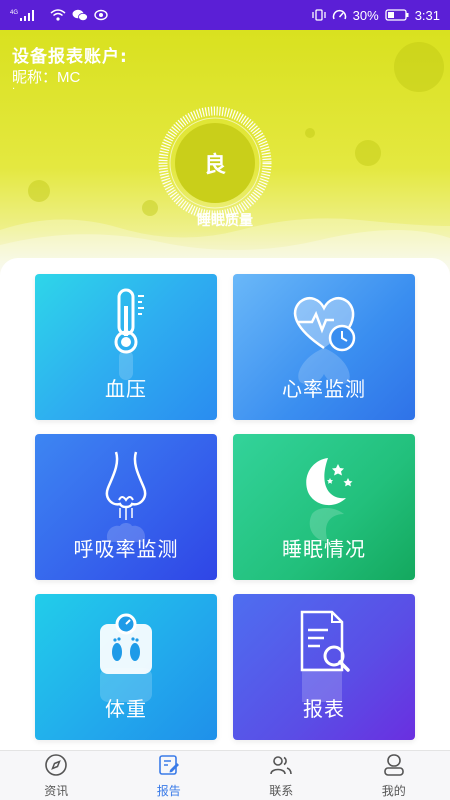 The height and width of the screenshot is (800, 450). Describe the element at coordinates (69, 77) in the screenshot. I see `nickname-value: MC` at that location.